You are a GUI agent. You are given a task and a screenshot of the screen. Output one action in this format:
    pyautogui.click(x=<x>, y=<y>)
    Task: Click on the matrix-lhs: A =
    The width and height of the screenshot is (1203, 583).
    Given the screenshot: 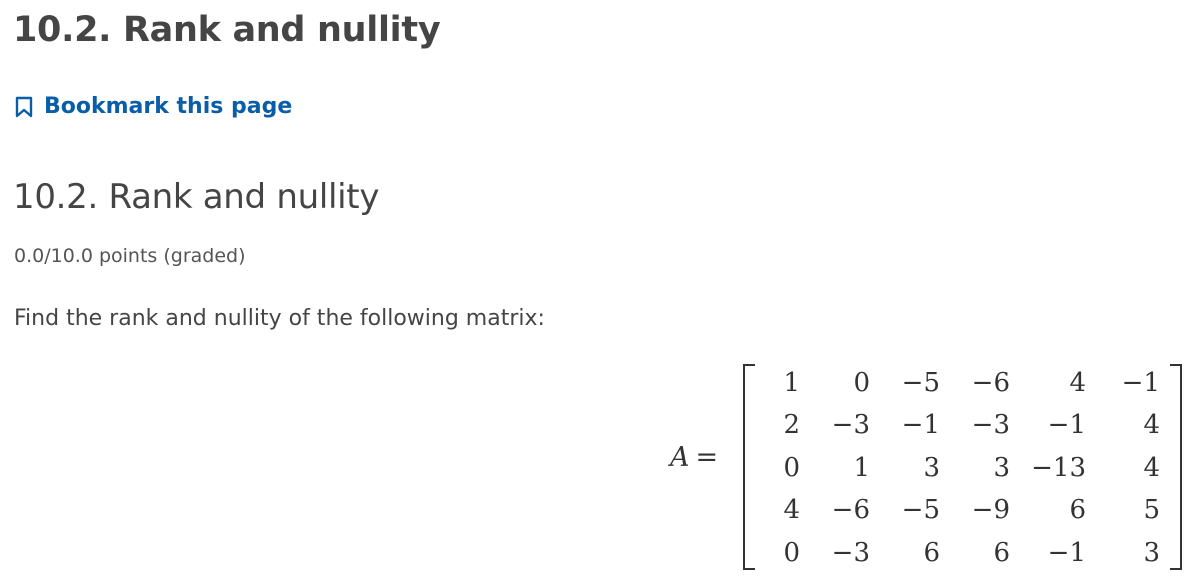 What is the action you would take?
    pyautogui.click(x=694, y=457)
    